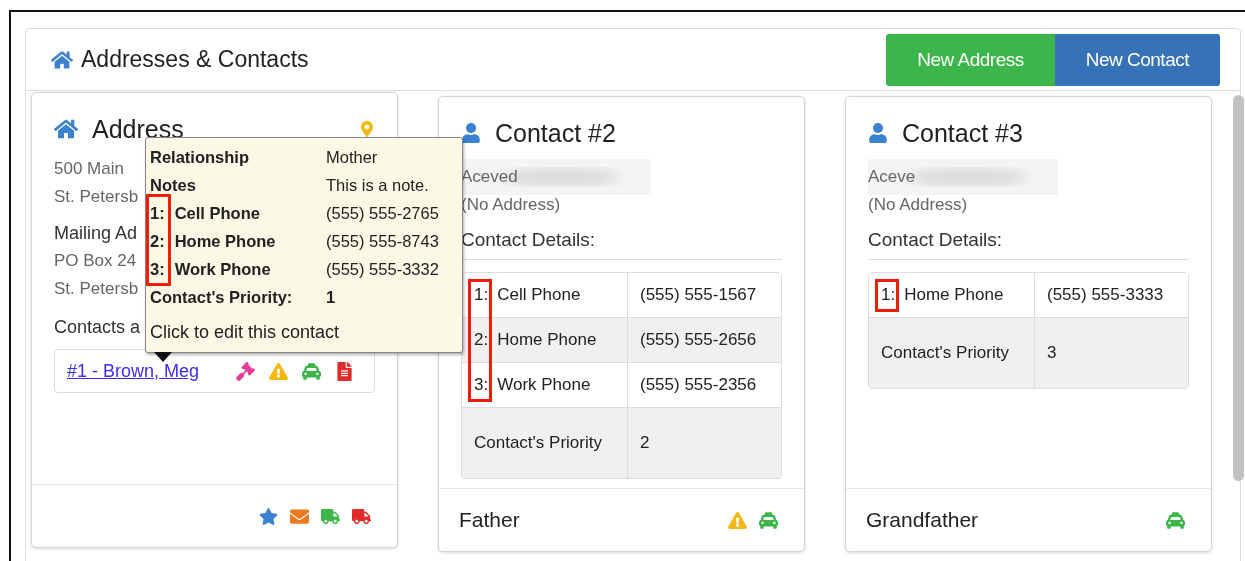 The height and width of the screenshot is (561, 1245). I want to click on mail-icon, so click(299, 516).